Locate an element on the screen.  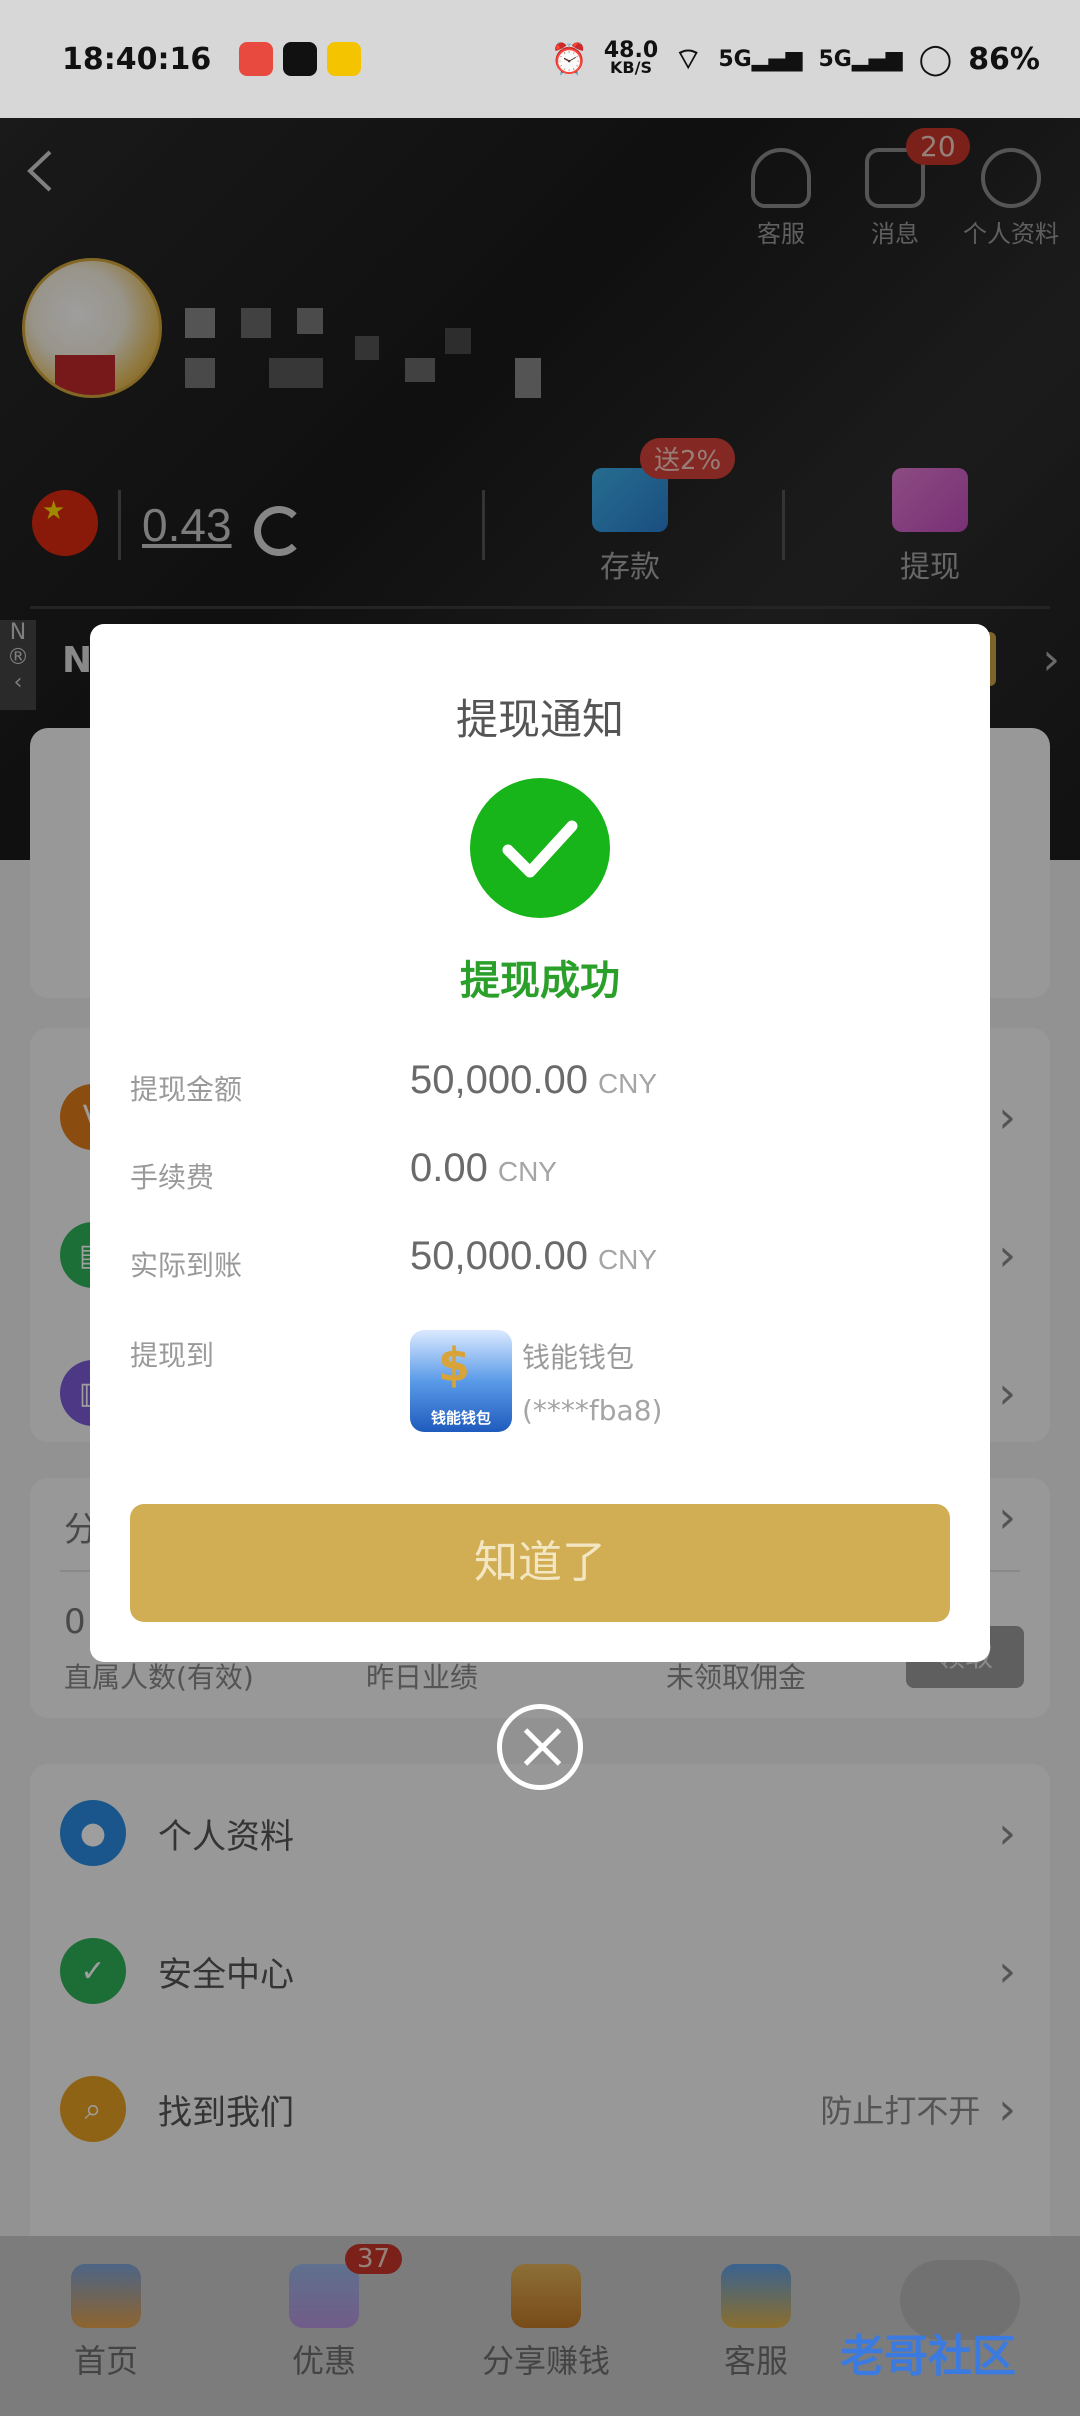
amount-value: 50,000.00 is located at coordinates (499, 1080).